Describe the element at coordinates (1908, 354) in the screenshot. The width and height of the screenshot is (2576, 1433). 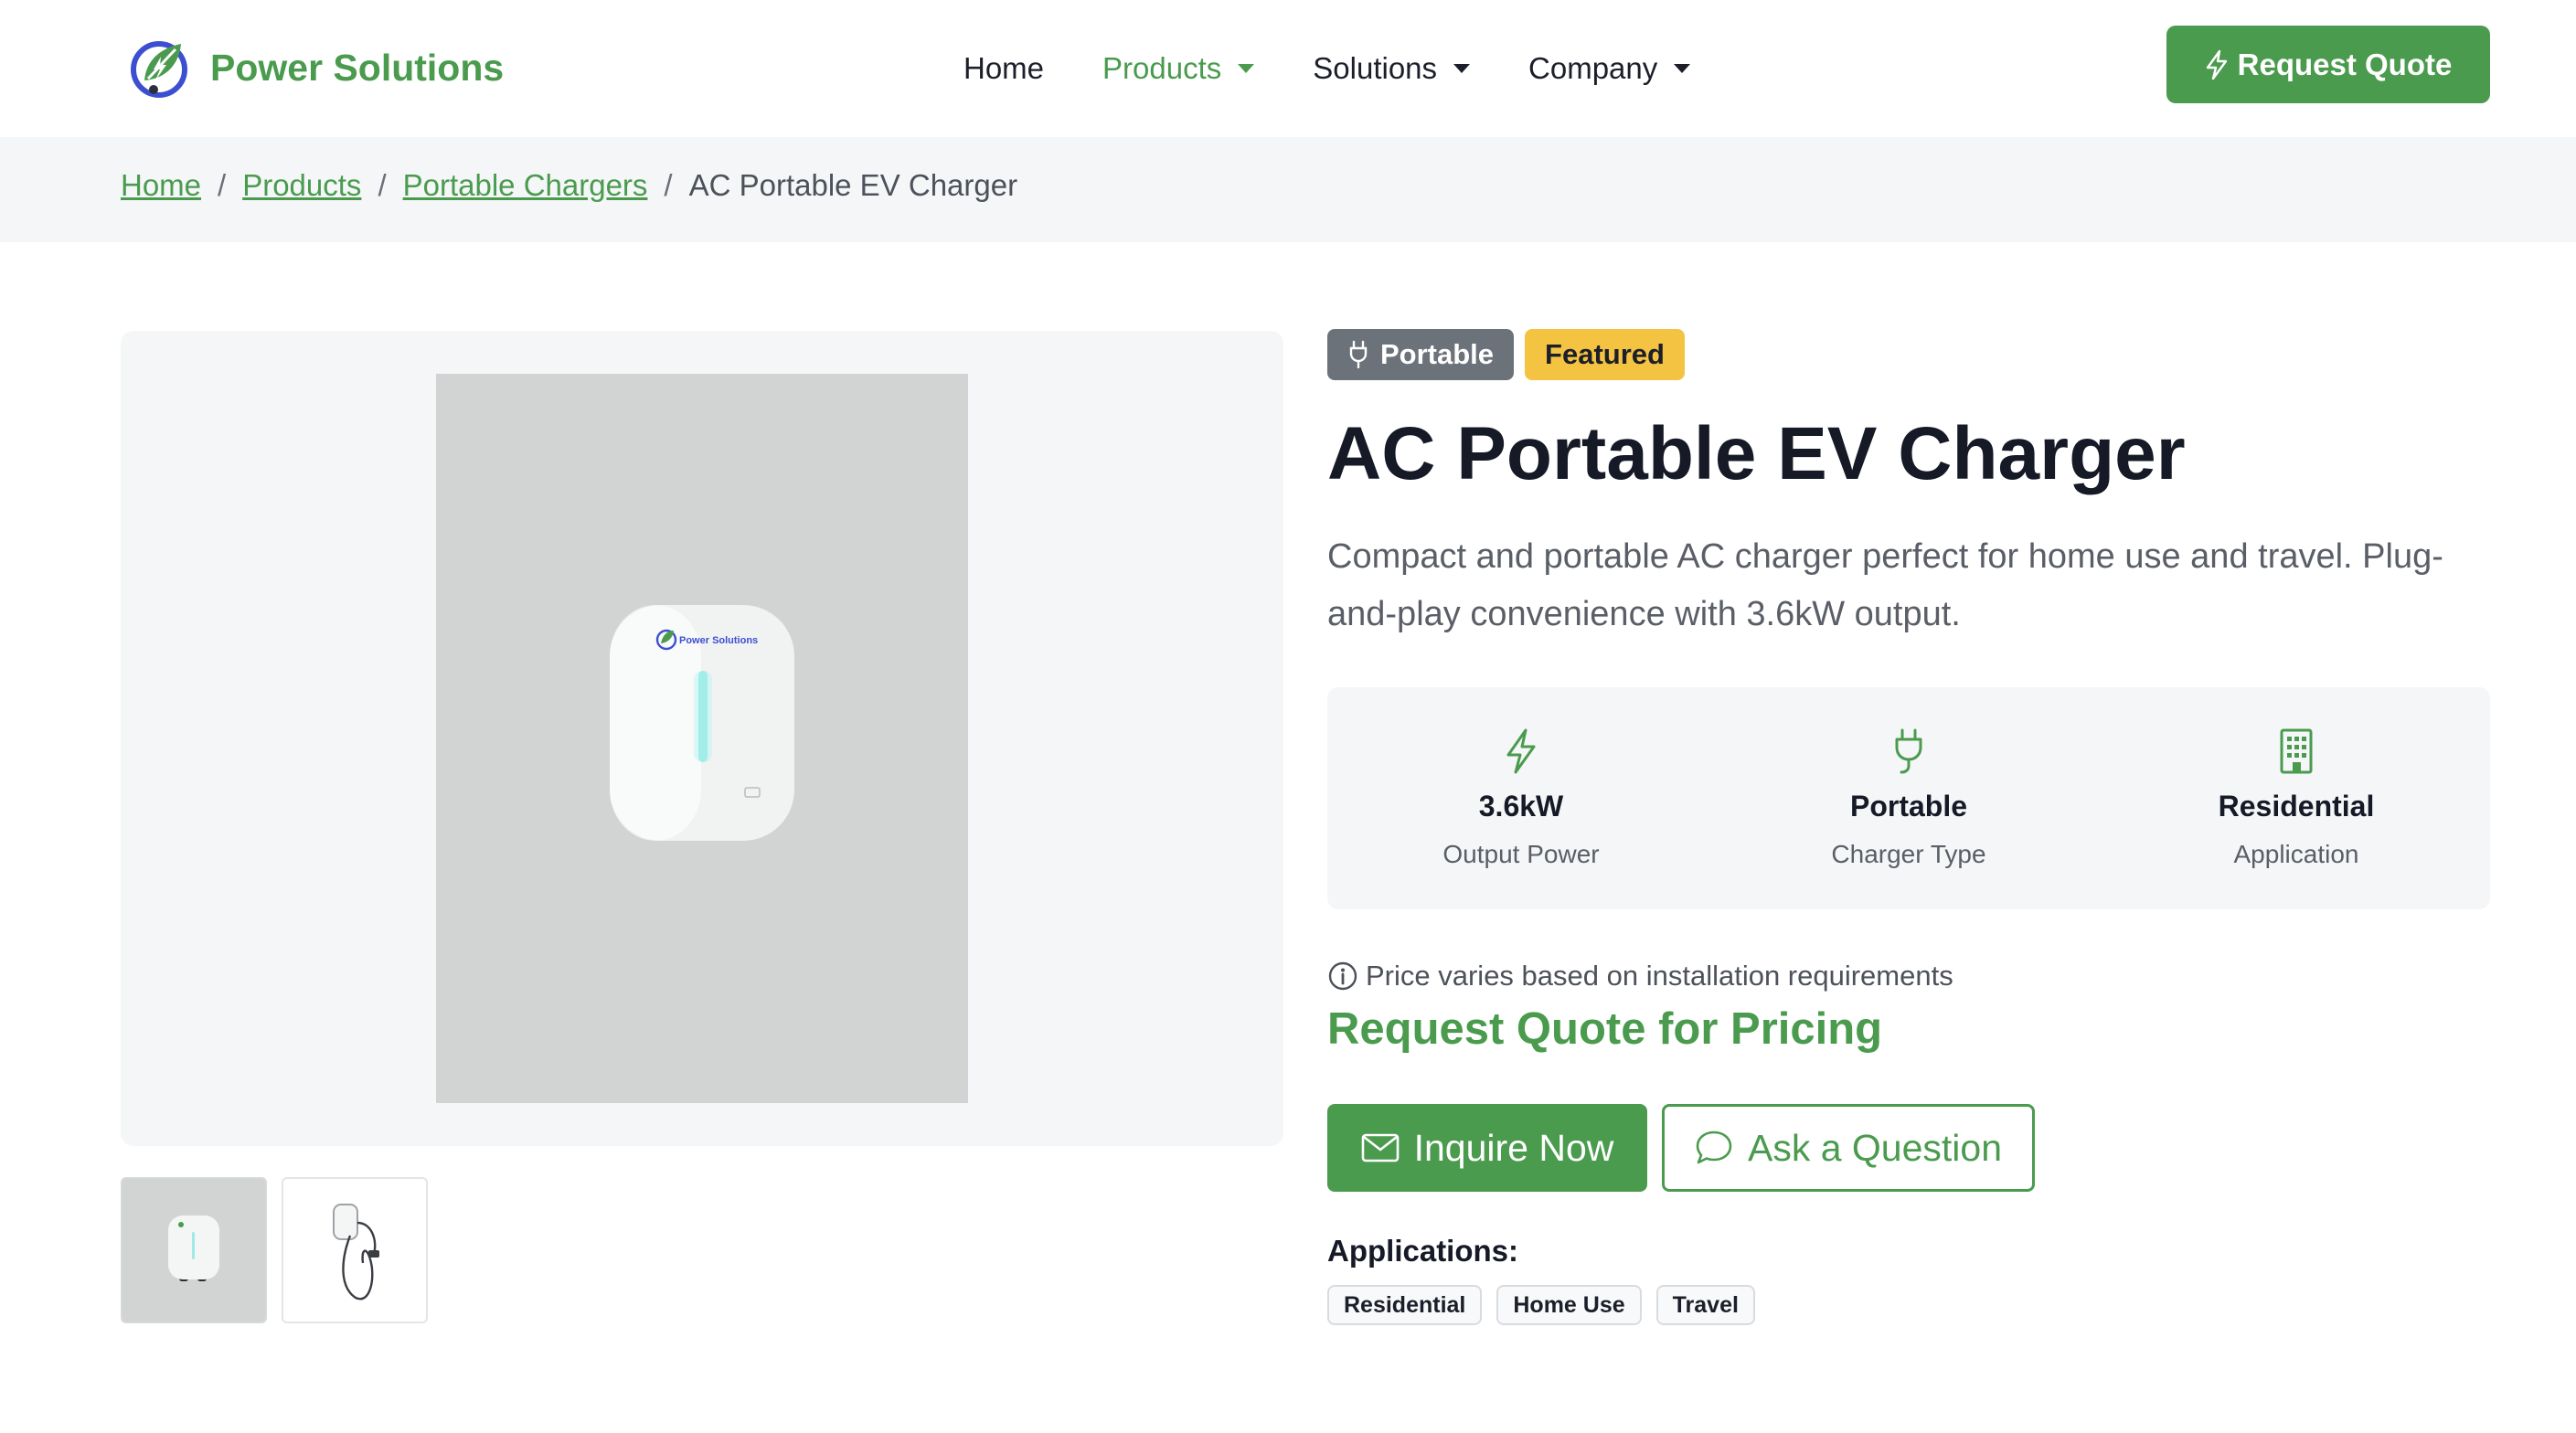
I see `product-badges: Portable Featured` at that location.